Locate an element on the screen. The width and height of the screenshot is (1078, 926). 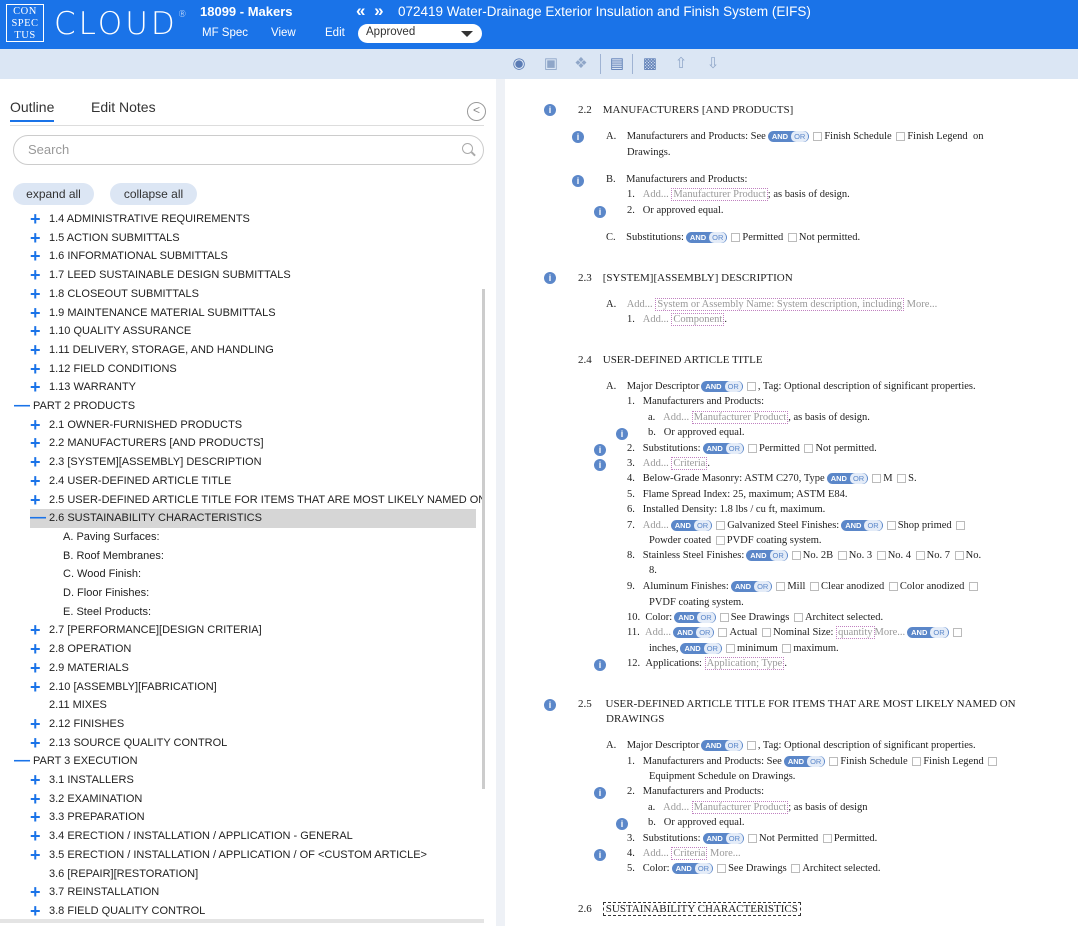
outline-item: —2.6 SUSTAINABILITY CHARACTERISTICS is located at coordinates (253, 519).